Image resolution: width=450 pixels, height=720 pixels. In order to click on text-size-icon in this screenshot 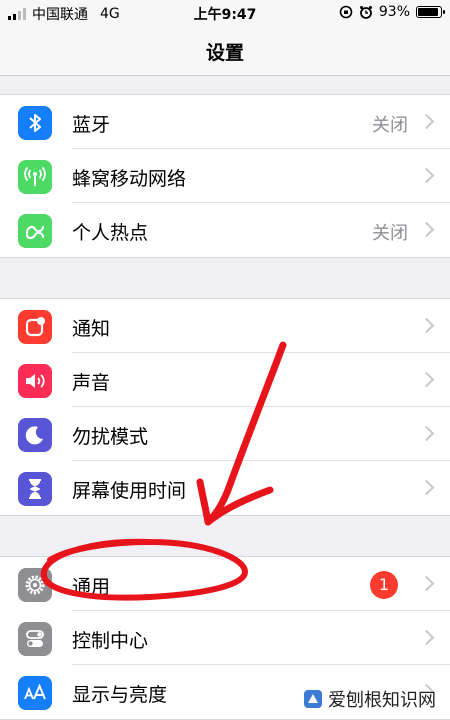, I will do `click(35, 693)`.